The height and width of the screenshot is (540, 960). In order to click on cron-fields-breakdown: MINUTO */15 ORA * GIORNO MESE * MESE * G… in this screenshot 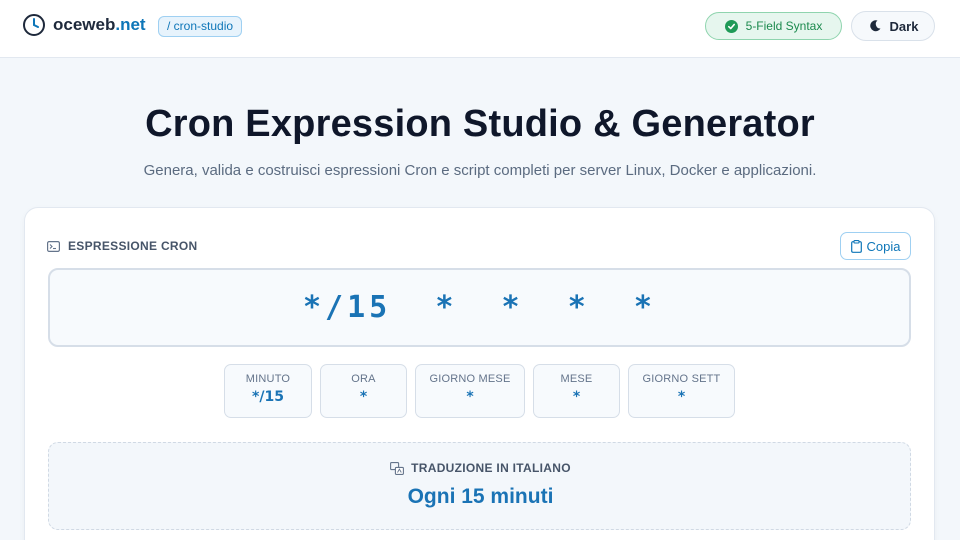, I will do `click(480, 391)`.